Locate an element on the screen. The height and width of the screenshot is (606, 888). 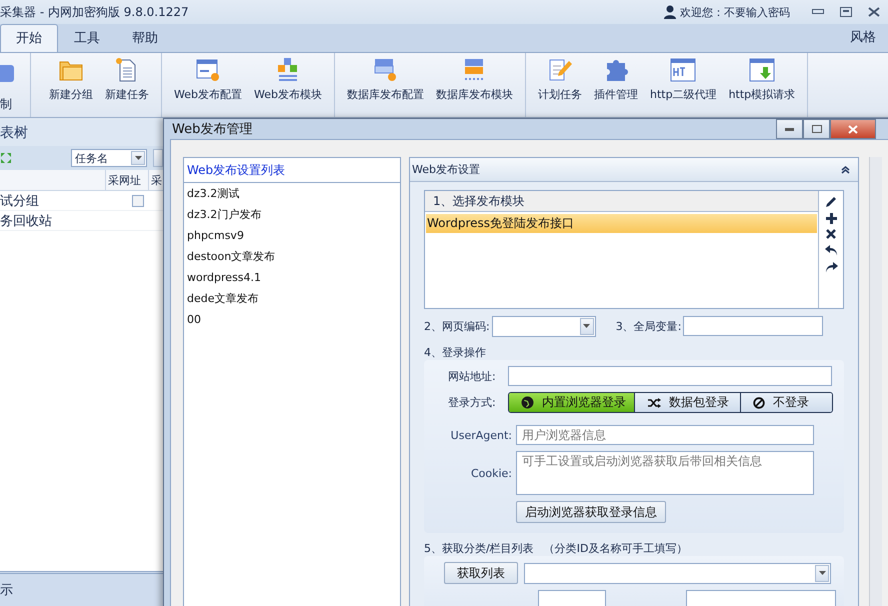
fetch-list-button: 获取列表 is located at coordinates (481, 573).